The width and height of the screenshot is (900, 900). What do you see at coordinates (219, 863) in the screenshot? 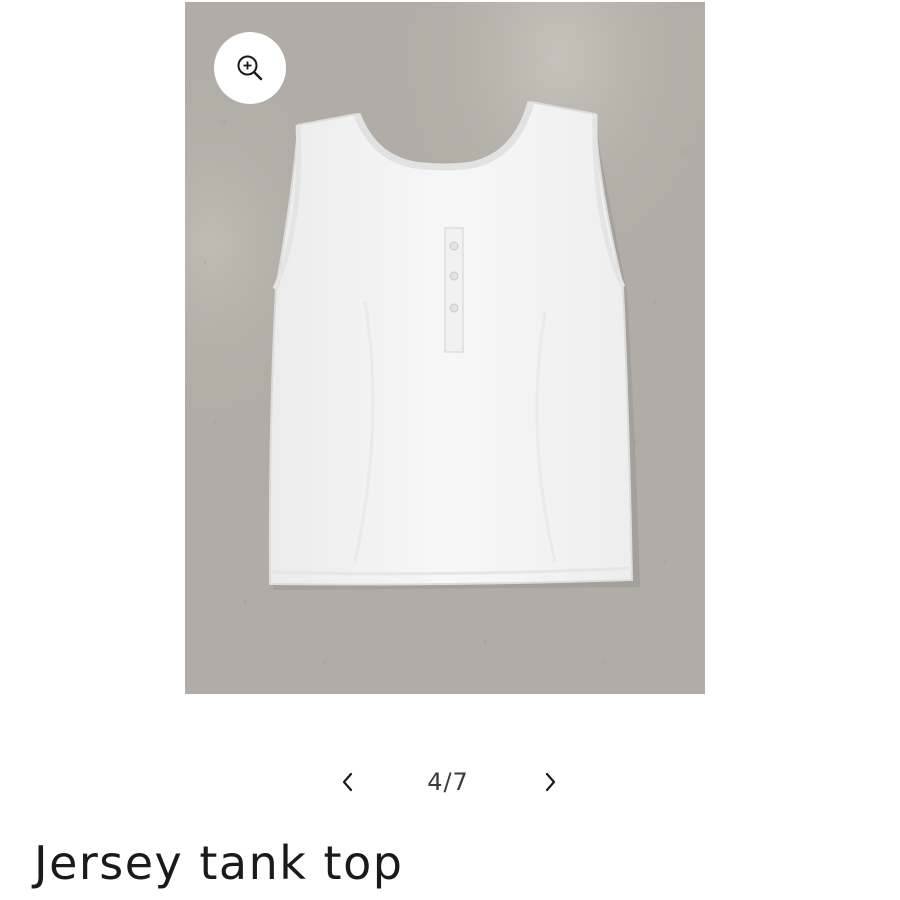
I see `product-title: Jersey tank top` at bounding box center [219, 863].